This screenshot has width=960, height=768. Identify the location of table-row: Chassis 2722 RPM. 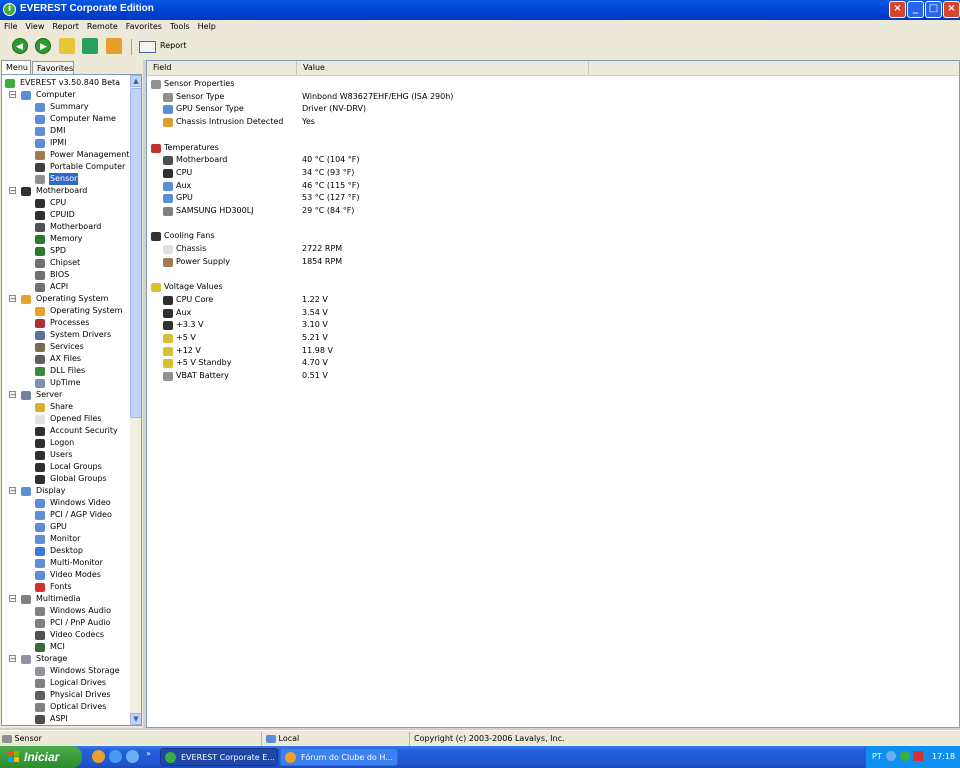
(463, 249).